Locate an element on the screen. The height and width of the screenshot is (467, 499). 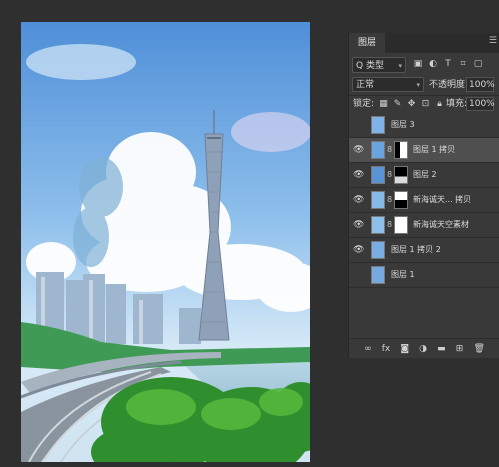
filter-kind-select: Q 类型 ▾ is located at coordinates (379, 65).